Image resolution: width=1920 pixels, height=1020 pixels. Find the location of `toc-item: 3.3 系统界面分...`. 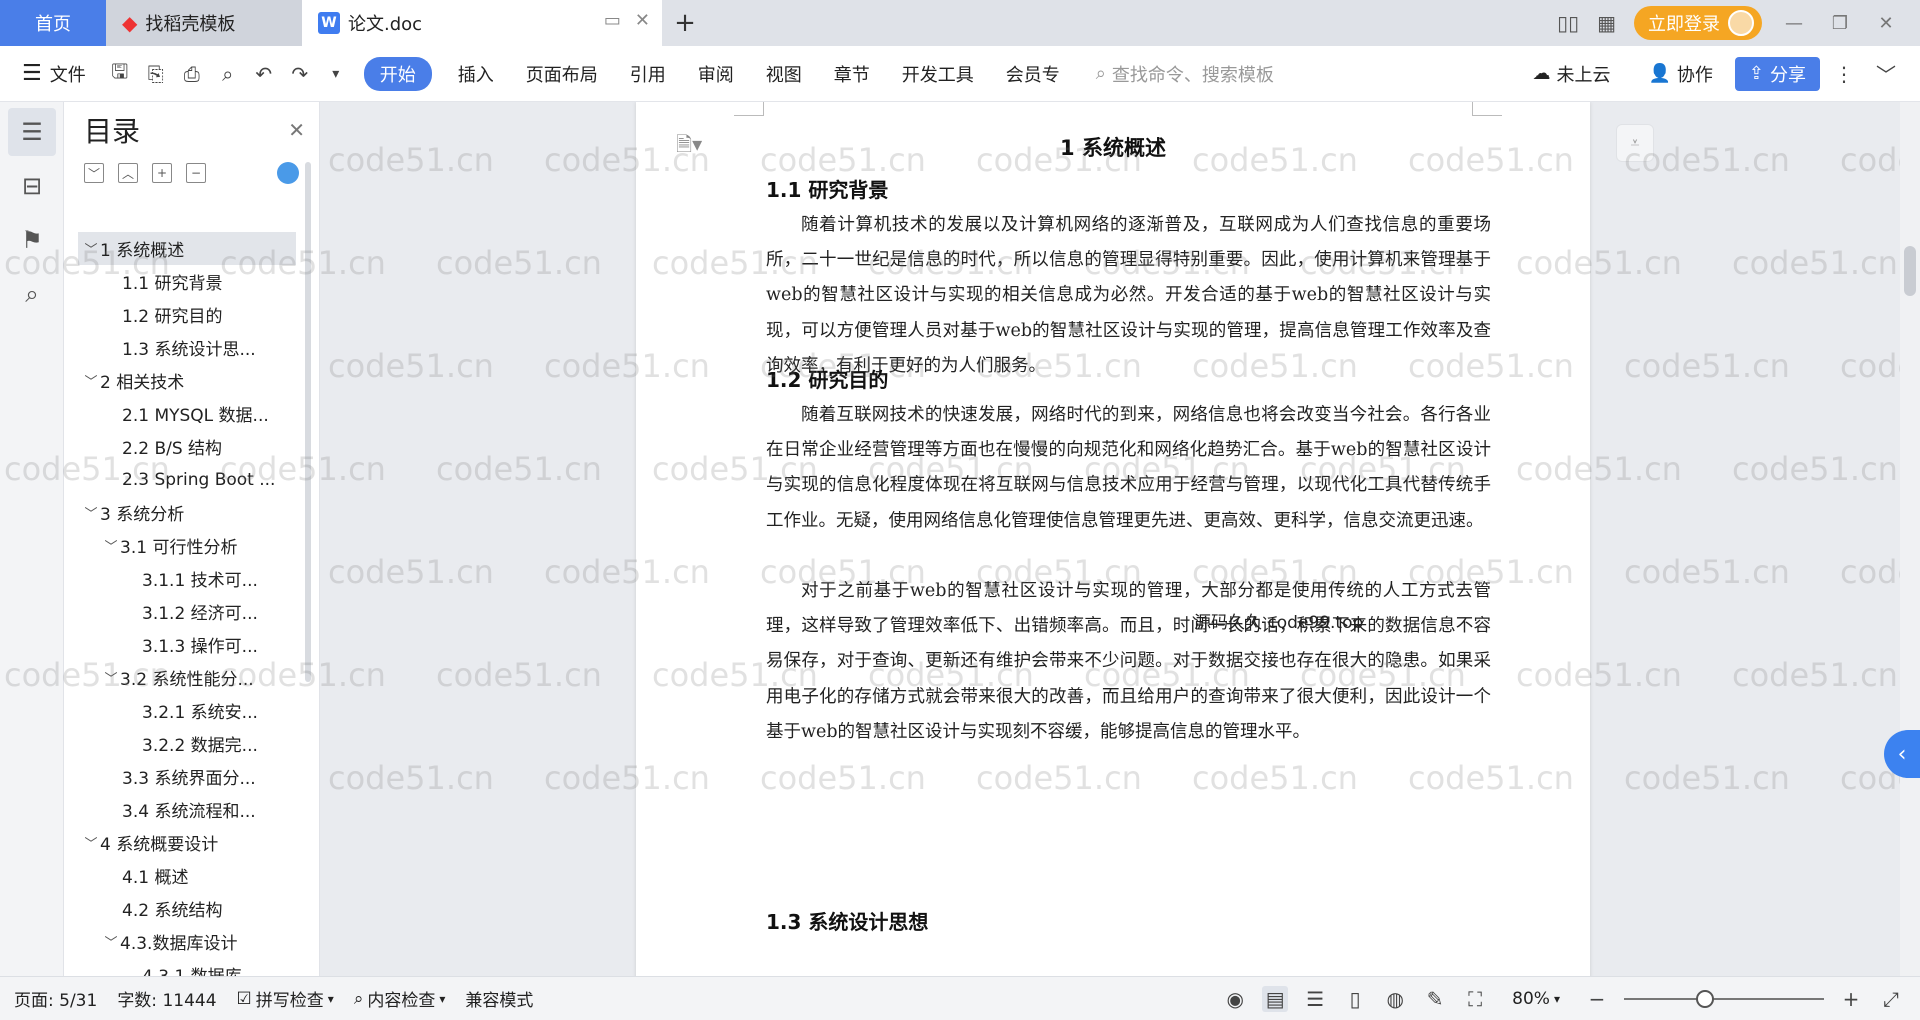

toc-item: 3.3 系统界面分... is located at coordinates (187, 776).